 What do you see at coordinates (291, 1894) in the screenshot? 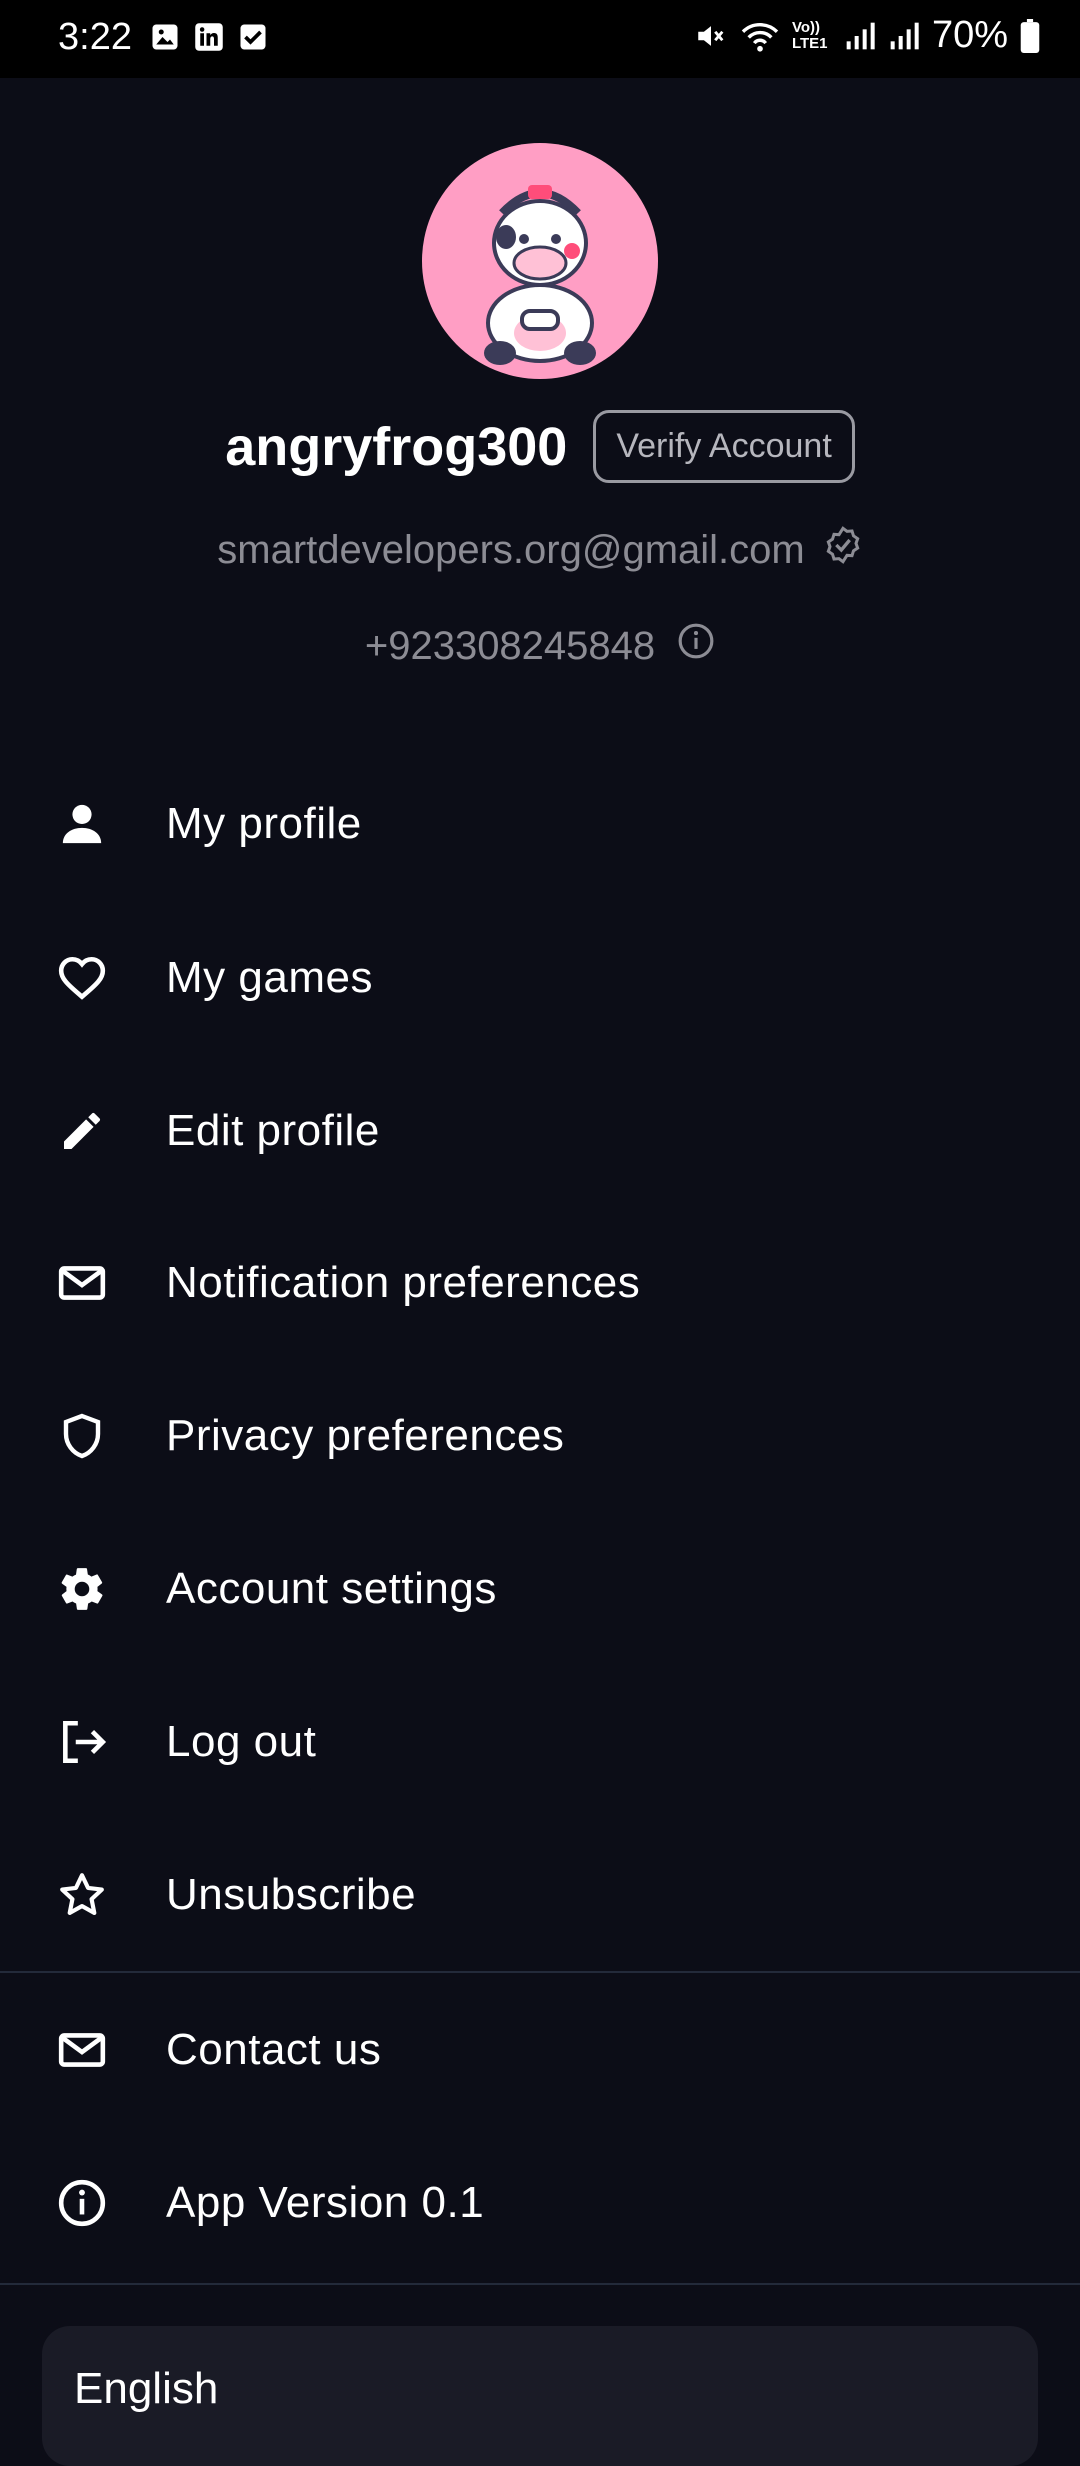
I see `menu-item-label: Unsubscribe` at bounding box center [291, 1894].